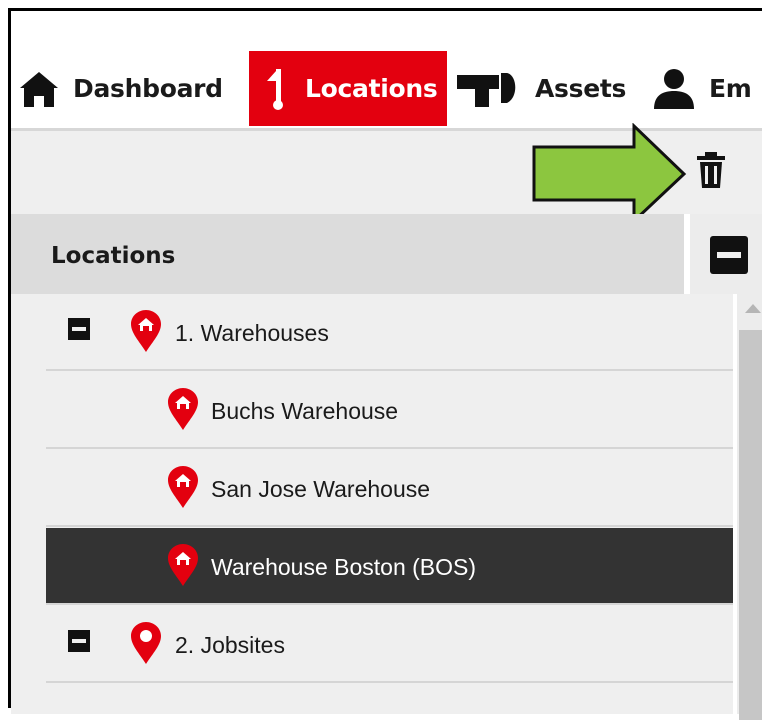 The image size is (762, 720). I want to click on tree-row-warehouse-boston: Warehouse Boston (BOS), so click(389, 566).